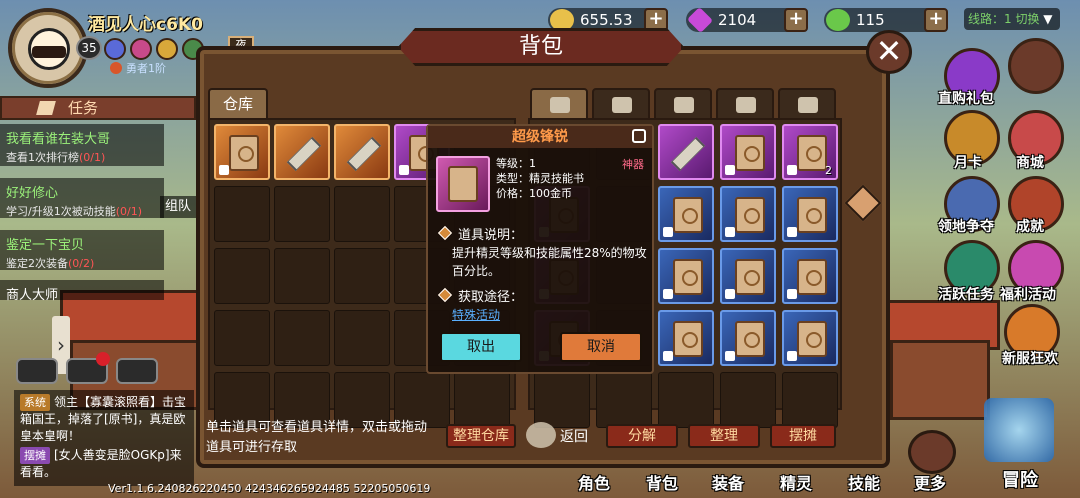 The width and height of the screenshot is (1080, 498). I want to click on organize-button: 整理, so click(724, 436).